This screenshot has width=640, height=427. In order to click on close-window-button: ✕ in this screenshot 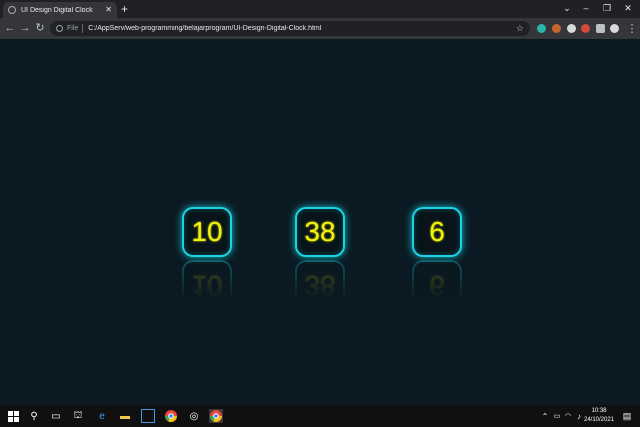, I will do `click(628, 8)`.